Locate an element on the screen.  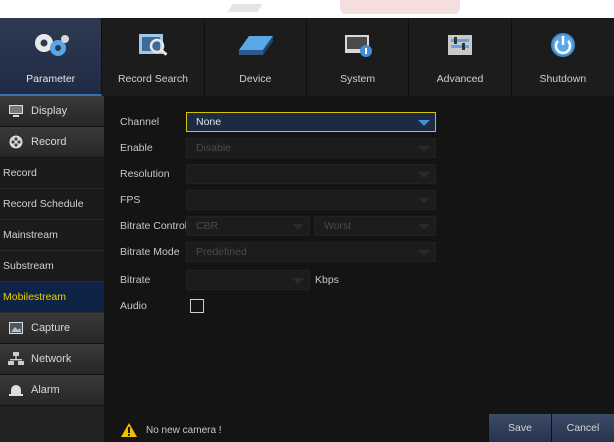
sidebar-item-display: Display is located at coordinates (52, 111).